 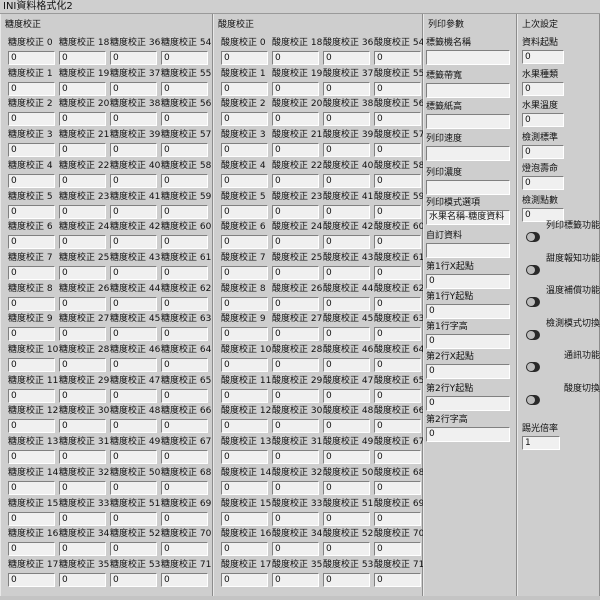 What do you see at coordinates (133, 487) in the screenshot?
I see `sugar-calibration-input-50: 0` at bounding box center [133, 487].